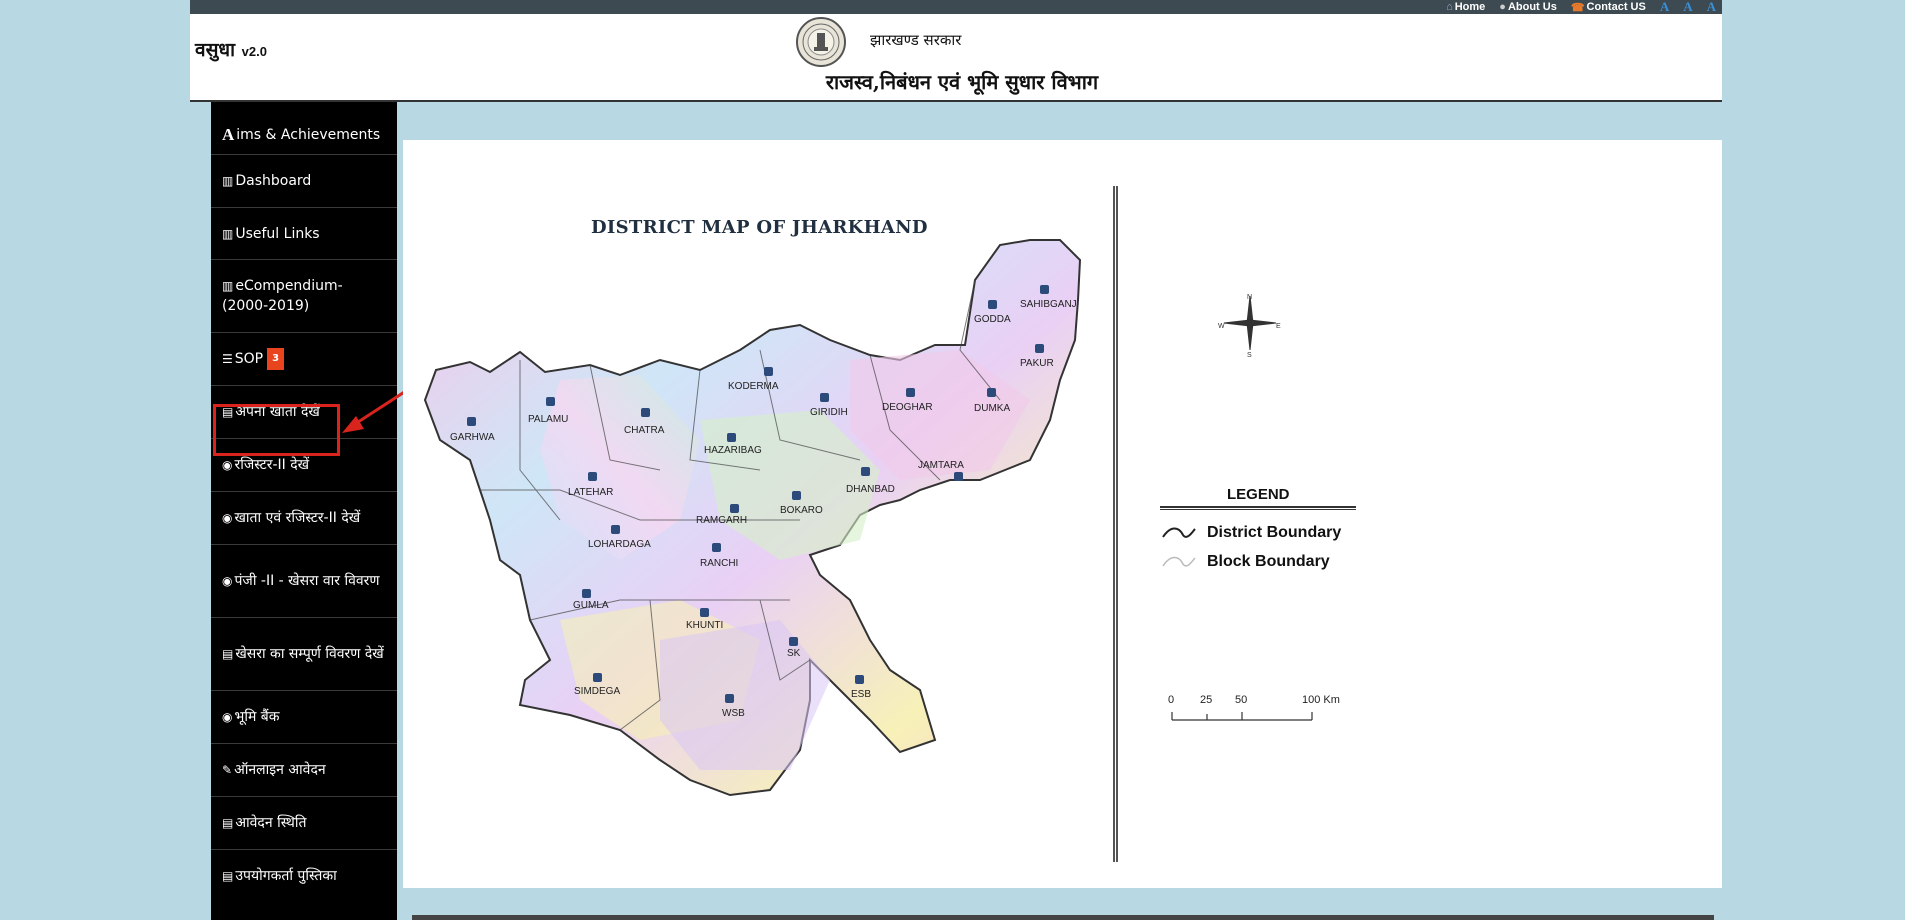 This screenshot has width=1905, height=920. What do you see at coordinates (1242, 716) in the screenshot?
I see `scale-bar` at bounding box center [1242, 716].